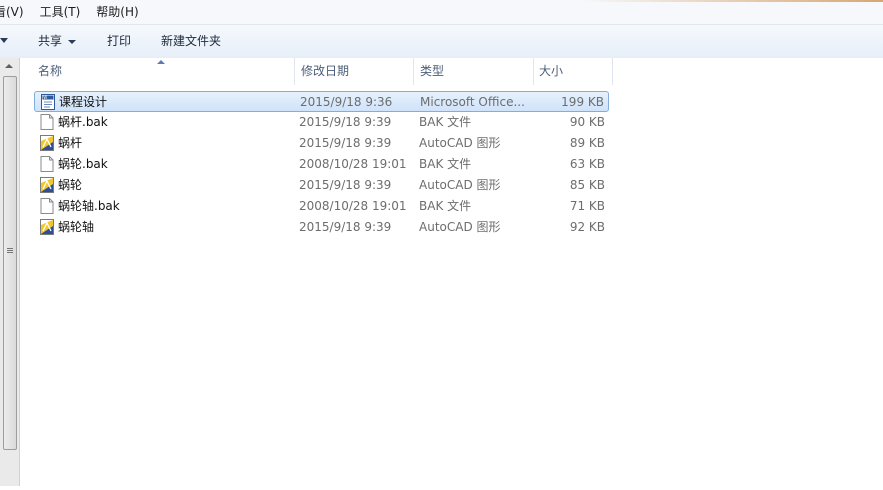 Image resolution: width=883 pixels, height=490 pixels. Describe the element at coordinates (587, 206) in the screenshot. I see `file-size: 71 KB` at that location.